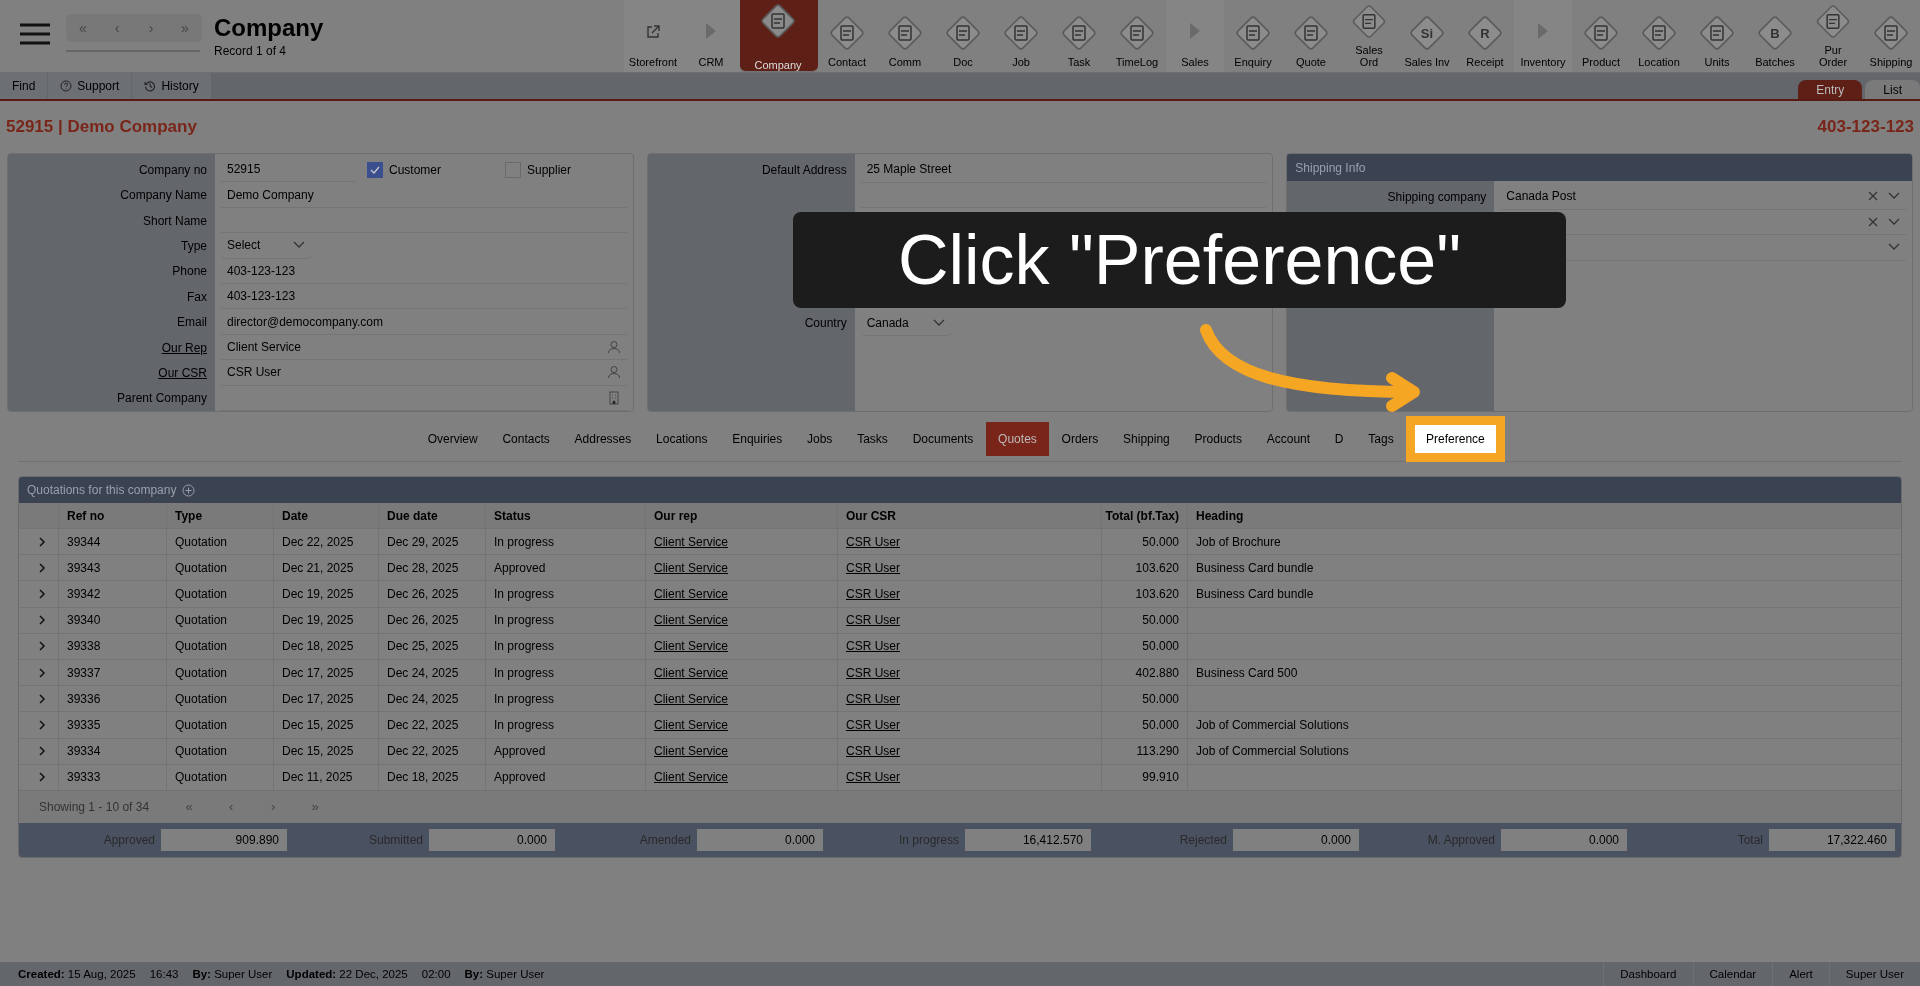  I want to click on module-button: B Batches, so click(1775, 36).